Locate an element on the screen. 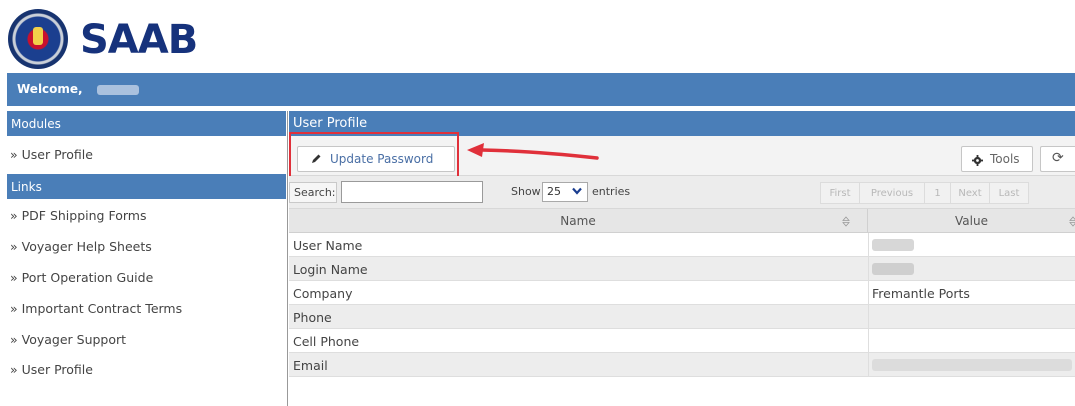 The image size is (1075, 406). red-arrow-icon is located at coordinates (533, 151).